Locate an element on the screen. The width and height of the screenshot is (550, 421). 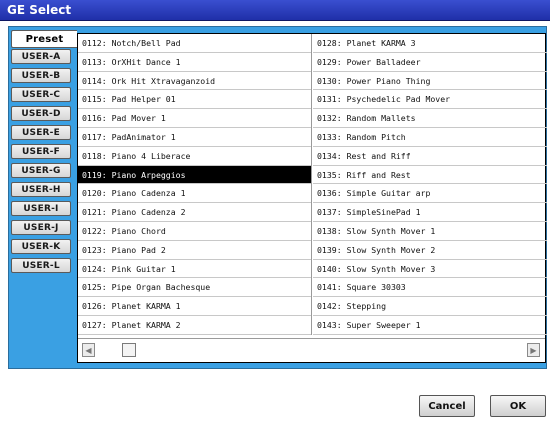
list-item: 0119: Piano Arpeggios is located at coordinates (194, 175).